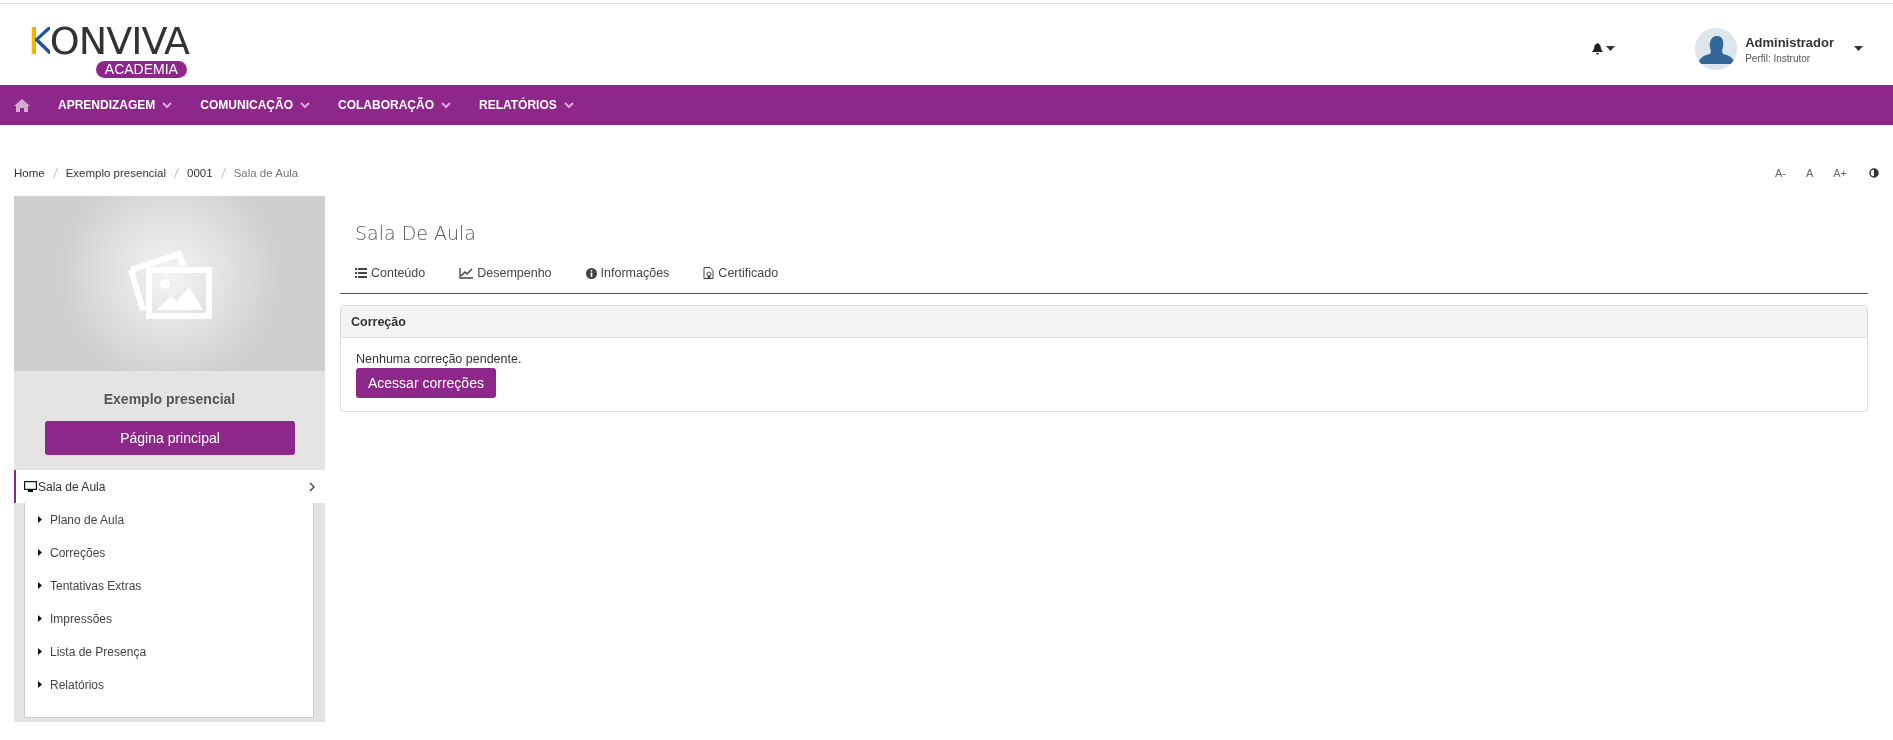  I want to click on user-role: Perfil: Instrutor, so click(1778, 58).